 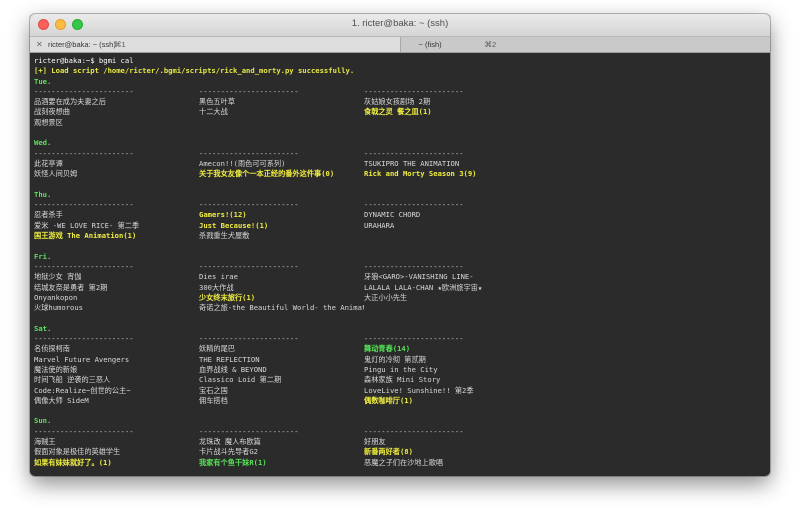 What do you see at coordinates (43, 256) in the screenshot?
I see `day-heading: Fri.` at bounding box center [43, 256].